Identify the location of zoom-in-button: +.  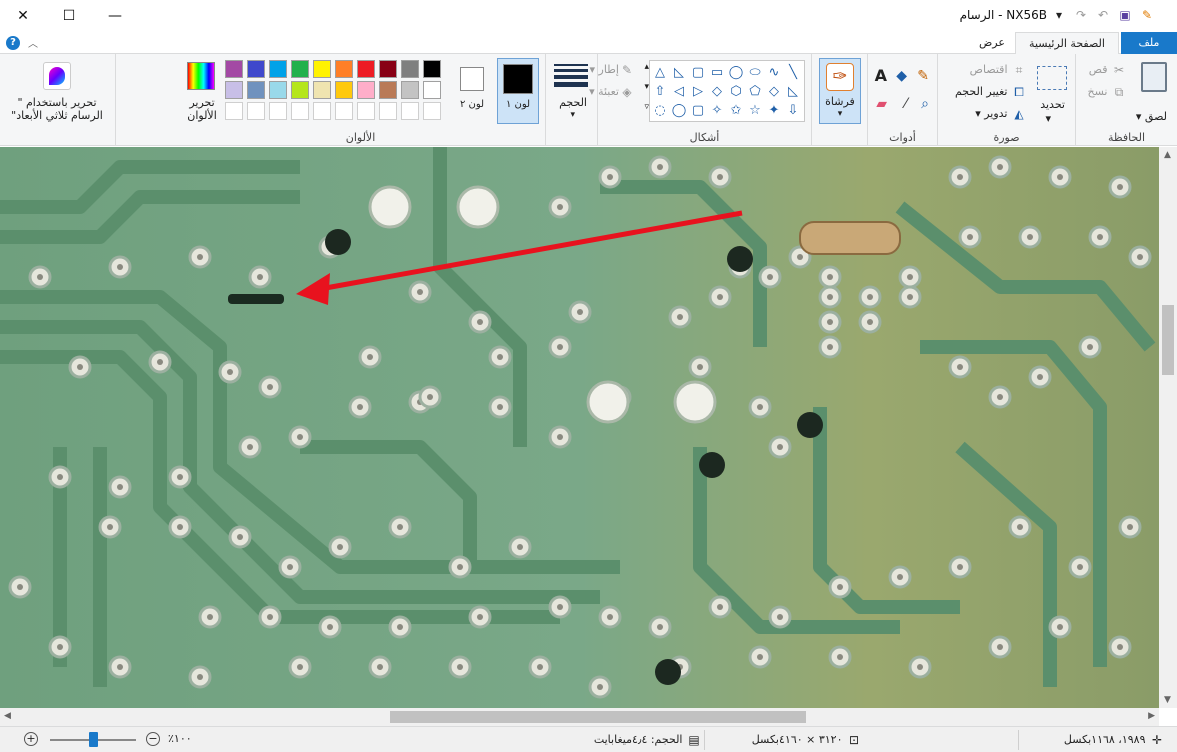
(31, 739).